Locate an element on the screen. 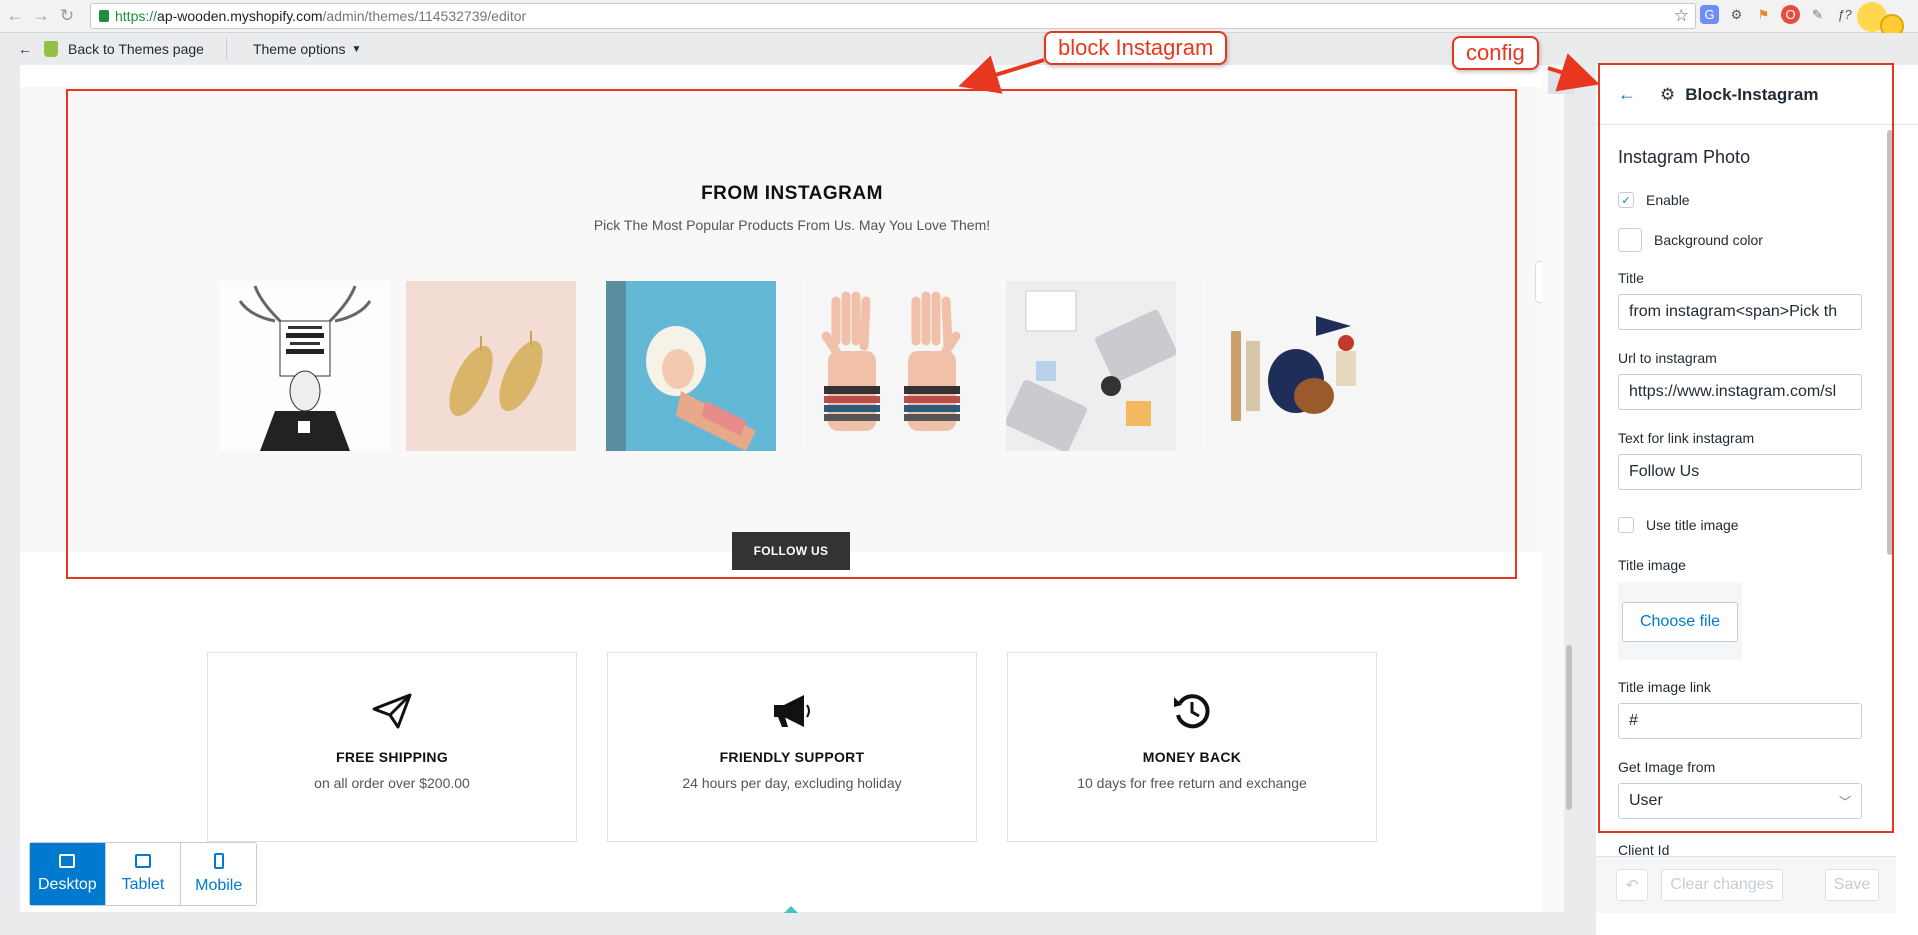  desktop-icon is located at coordinates (67, 861).